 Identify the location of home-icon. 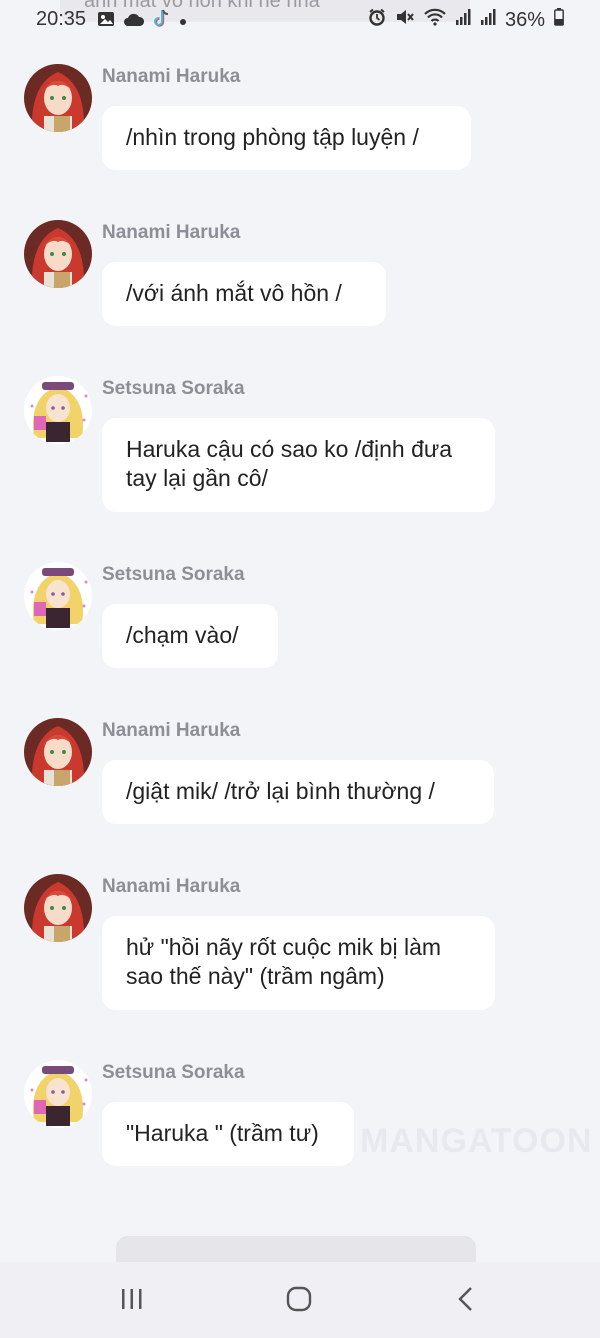
(299, 1301).